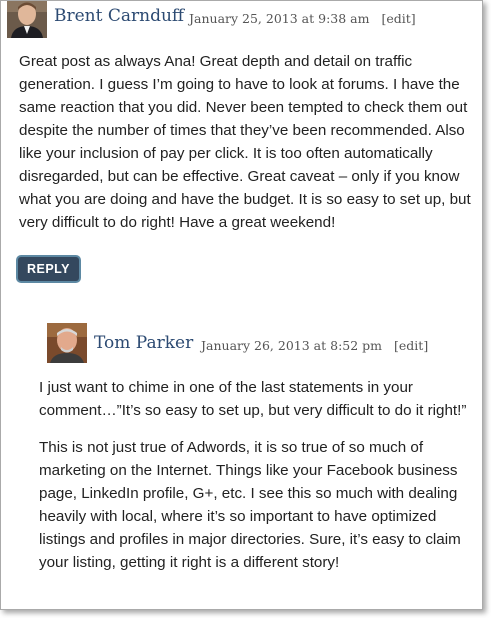 This screenshot has width=491, height=618. I want to click on comment-meta: January 25, 2013 at 9:38 am [edit], so click(302, 18).